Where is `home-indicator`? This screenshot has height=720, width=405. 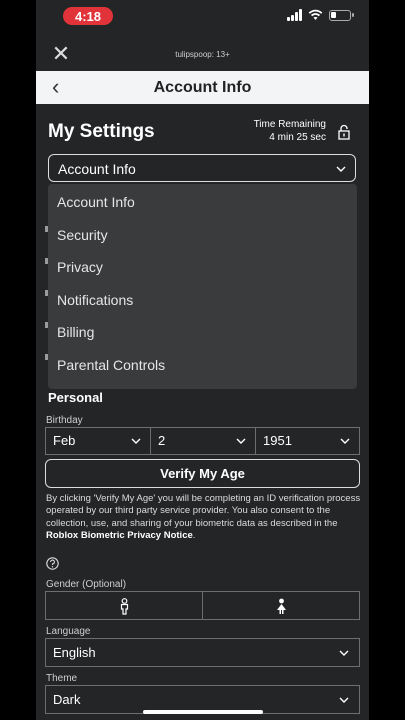 home-indicator is located at coordinates (203, 712).